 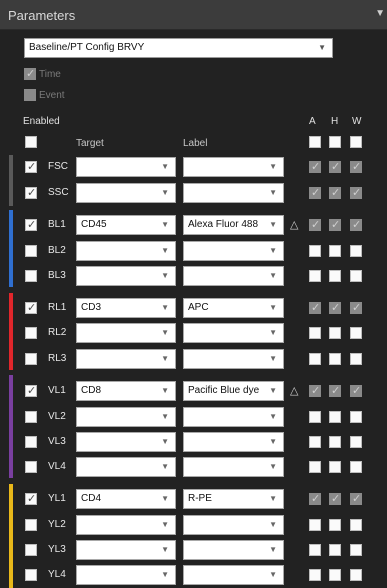 I want to click on label-dropdown: Pacific Blue dye ▼, so click(x=233, y=391).